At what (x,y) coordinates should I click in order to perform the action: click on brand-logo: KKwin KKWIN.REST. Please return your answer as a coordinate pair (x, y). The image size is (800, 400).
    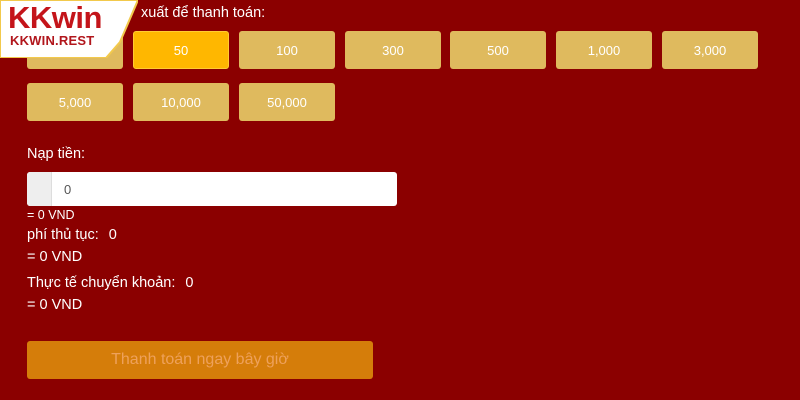
    Looking at the image, I should click on (69, 29).